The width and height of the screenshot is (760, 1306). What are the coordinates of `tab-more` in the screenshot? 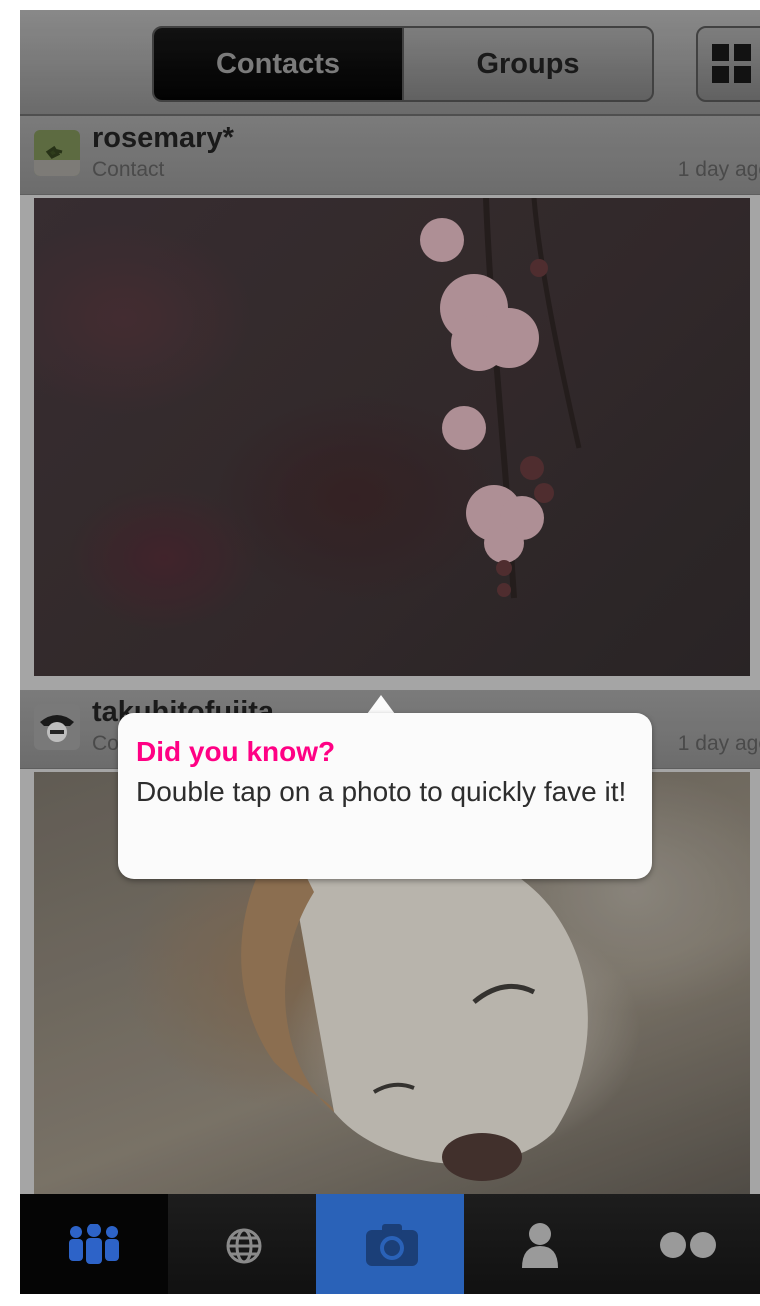 It's located at (686, 1244).